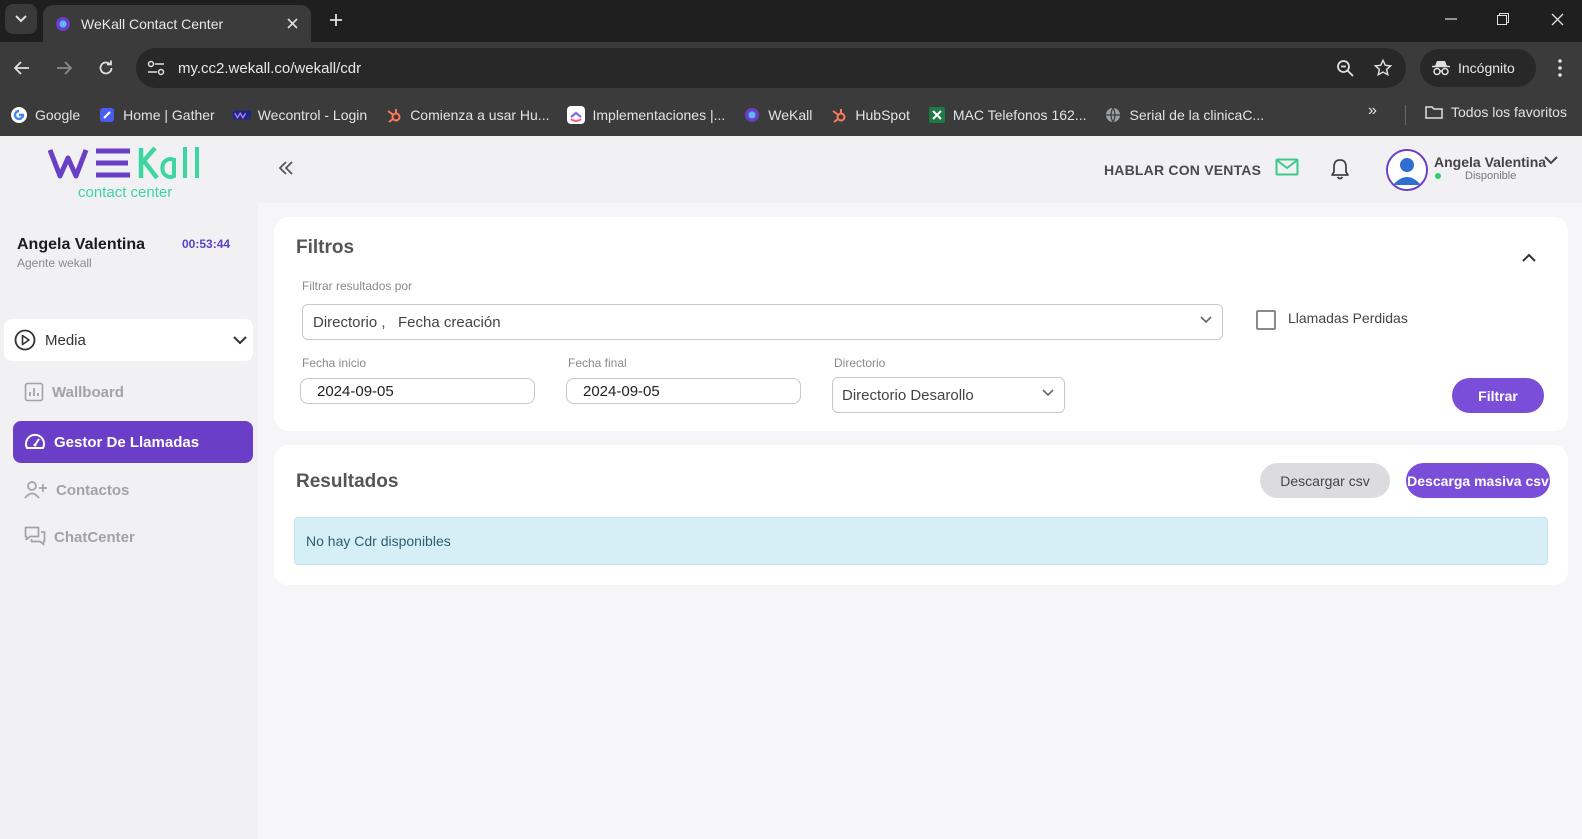 The height and width of the screenshot is (839, 1582). What do you see at coordinates (45, 115) in the screenshot?
I see `bookmark-google: Google` at bounding box center [45, 115].